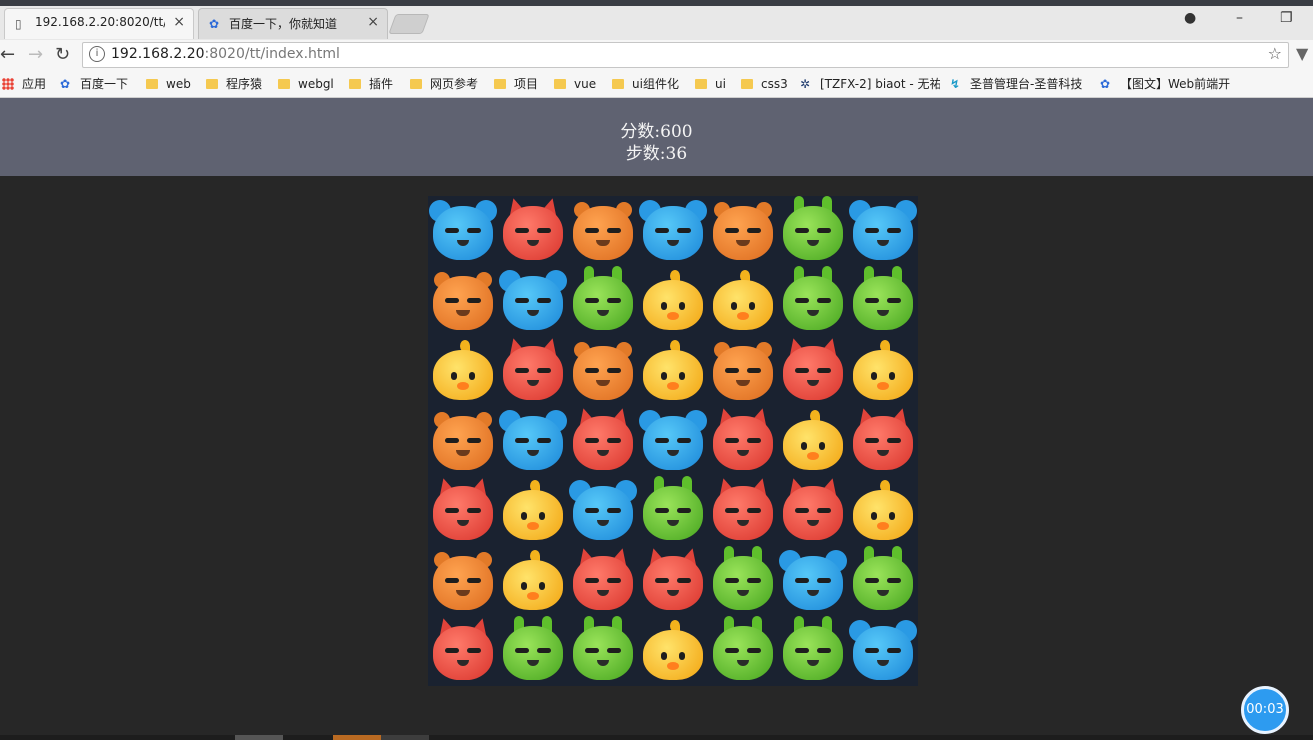 The width and height of the screenshot is (1313, 740). I want to click on new-tab-button, so click(409, 24).